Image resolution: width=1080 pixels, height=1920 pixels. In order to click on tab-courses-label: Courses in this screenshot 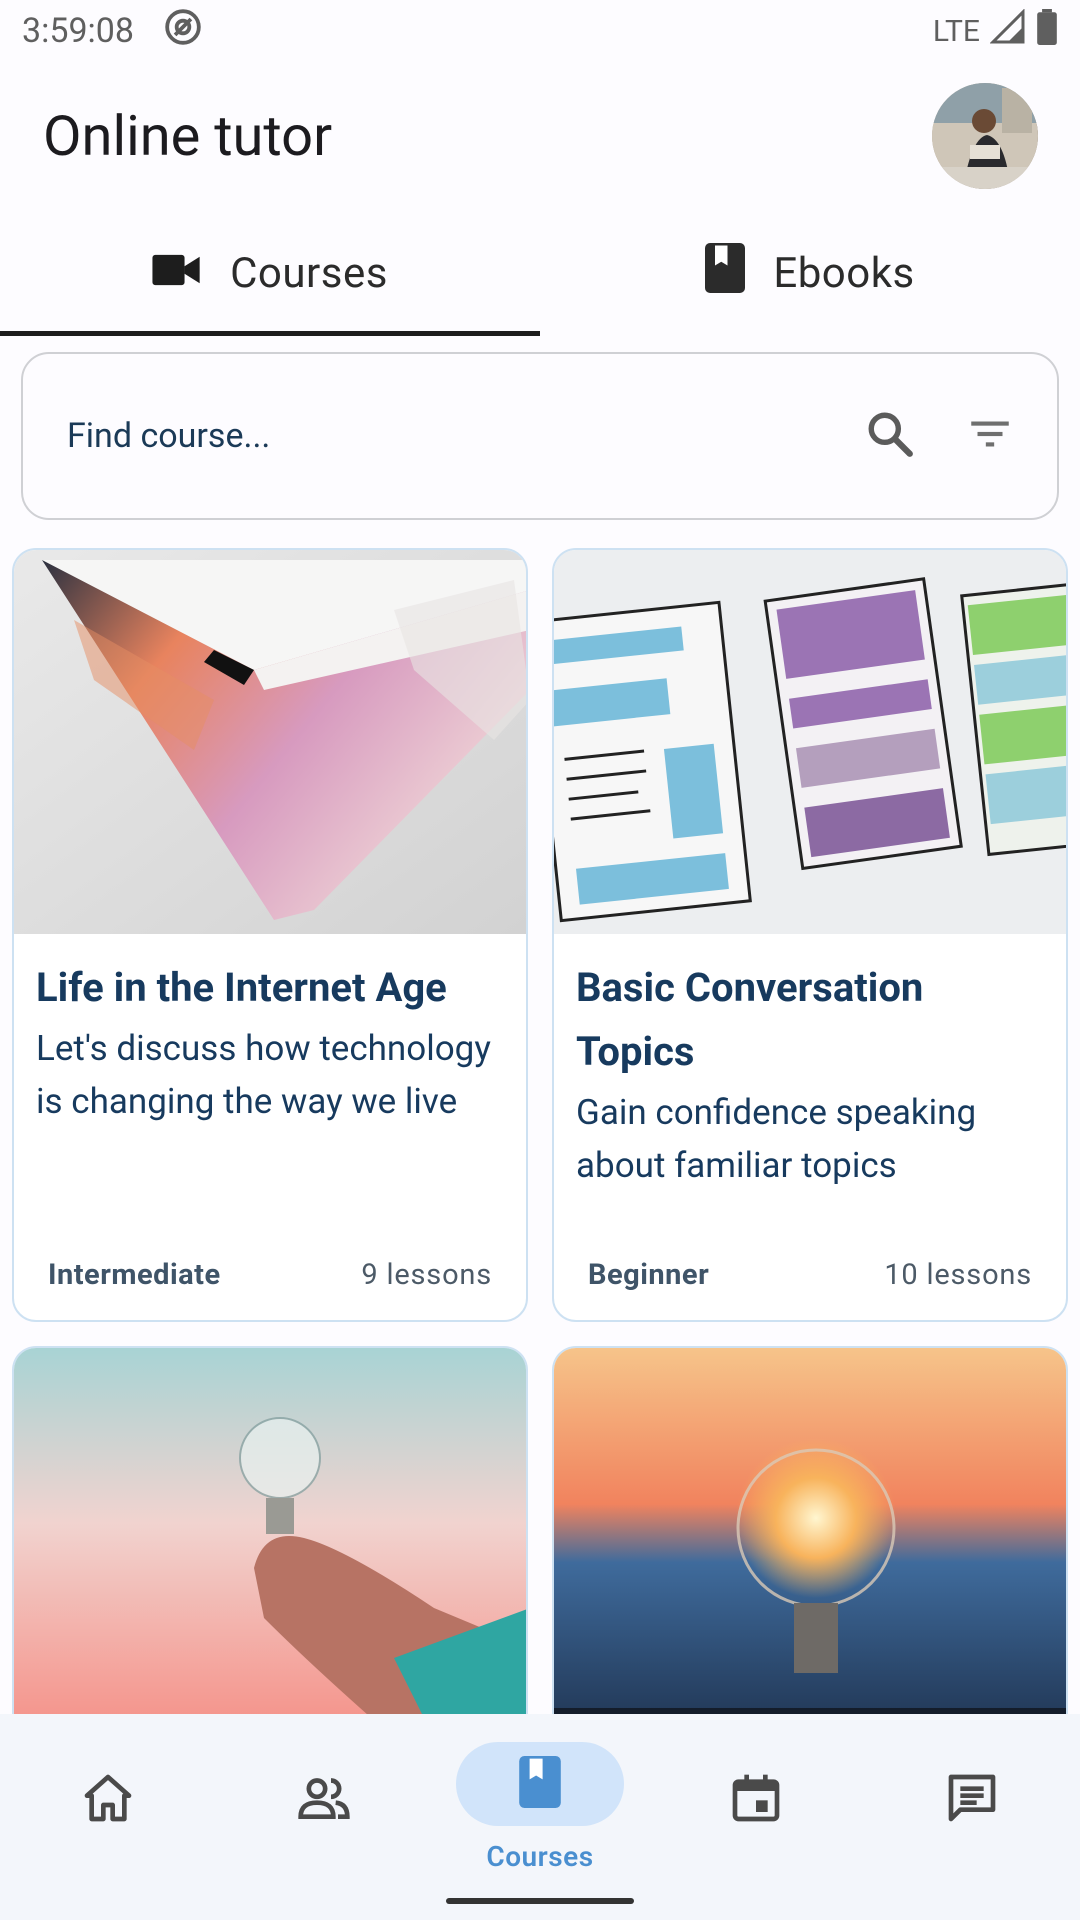, I will do `click(309, 273)`.